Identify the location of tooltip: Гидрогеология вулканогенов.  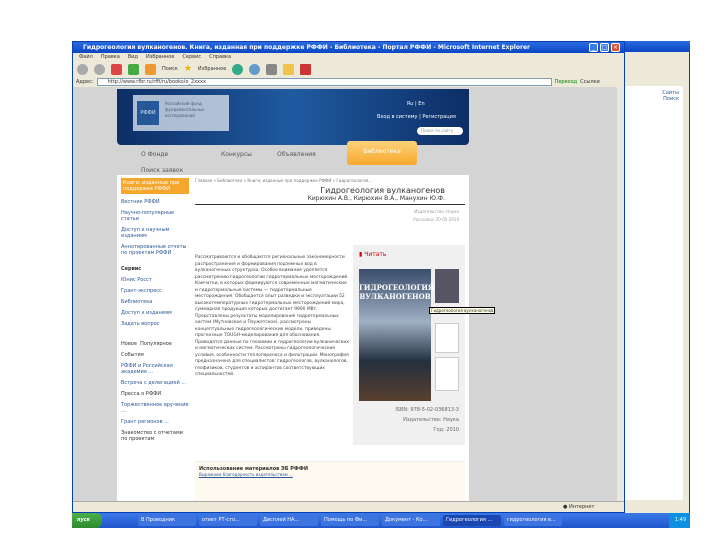
(462, 310).